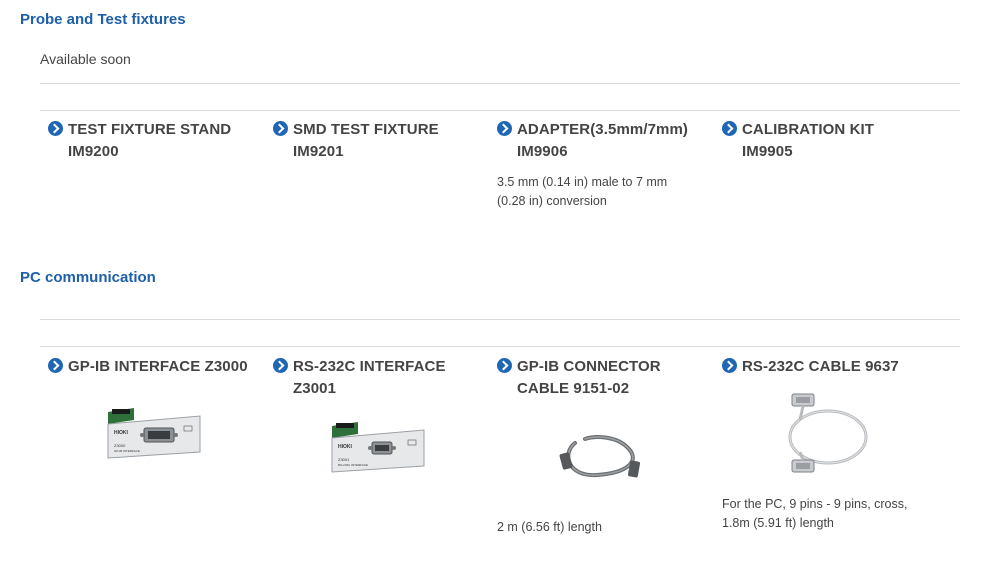 This screenshot has width=983, height=570. I want to click on product-link-im9201: SMD TEST FIXTURE IM9201, so click(383, 141).